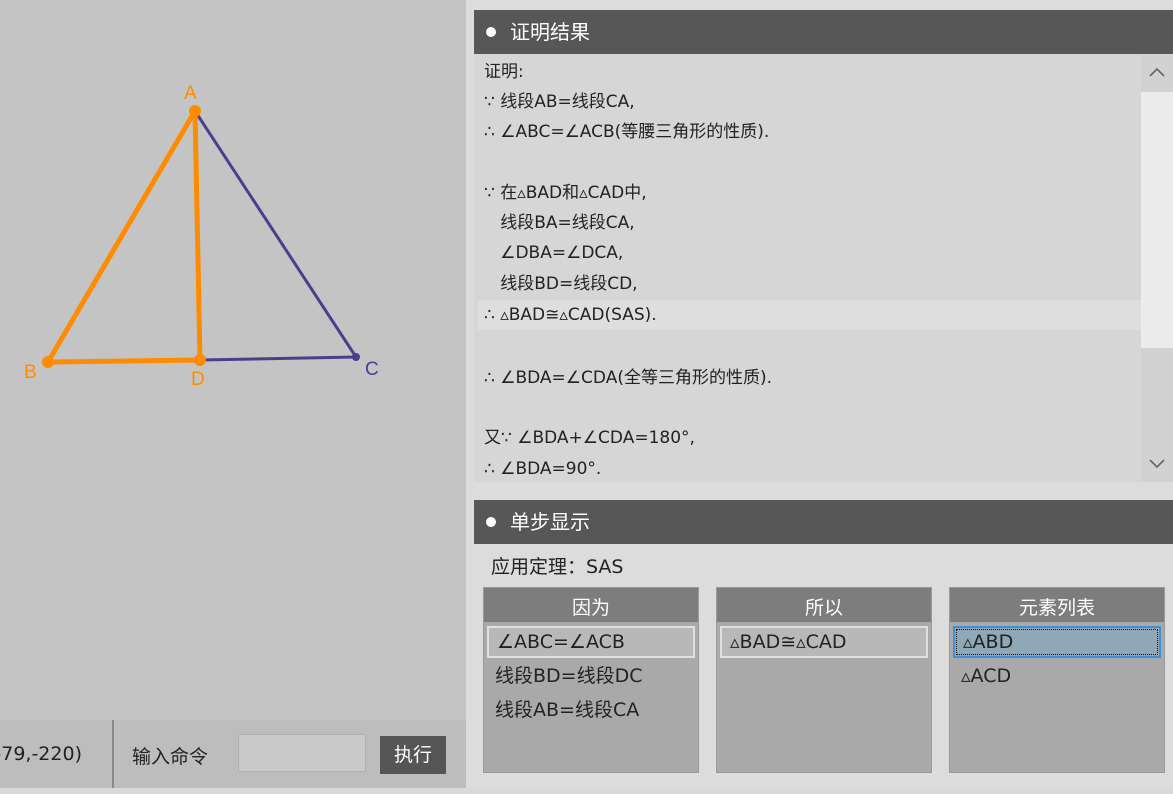 Image resolution: width=1173 pixels, height=794 pixels. Describe the element at coordinates (48, 362) in the screenshot. I see `point-B` at that location.